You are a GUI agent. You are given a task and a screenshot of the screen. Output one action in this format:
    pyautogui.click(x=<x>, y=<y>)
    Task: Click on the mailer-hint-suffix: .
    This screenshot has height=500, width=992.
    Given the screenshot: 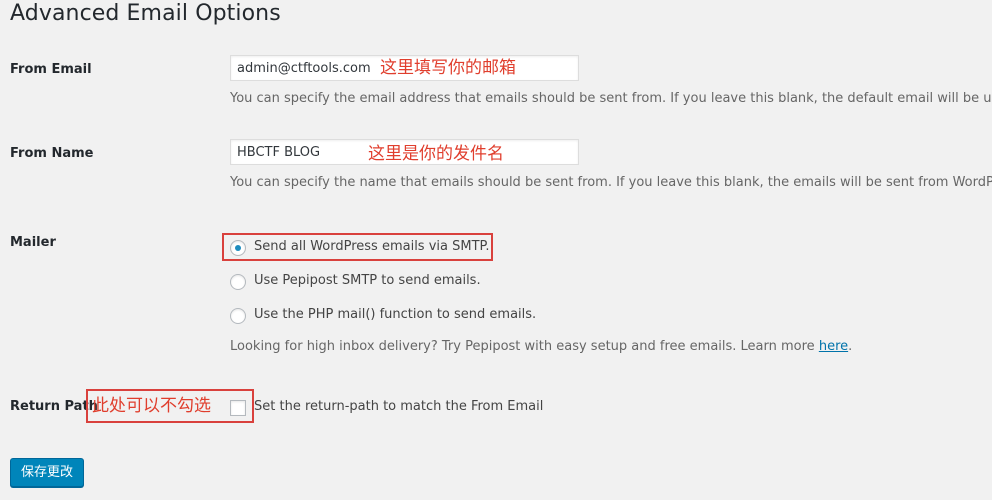 What is the action you would take?
    pyautogui.click(x=850, y=346)
    